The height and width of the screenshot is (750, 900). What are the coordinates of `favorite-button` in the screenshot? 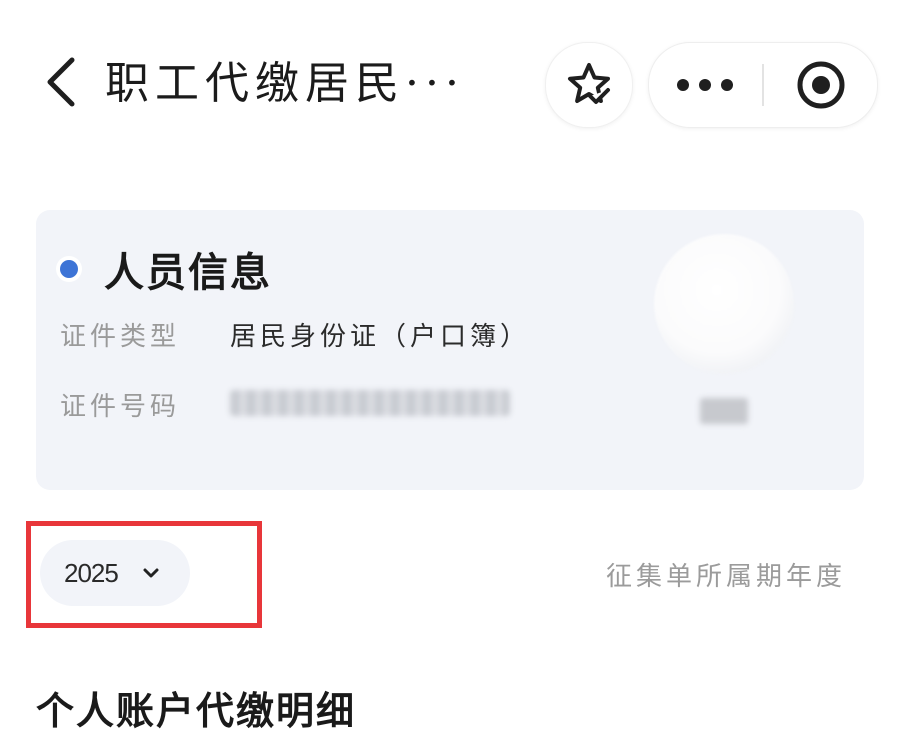 It's located at (589, 85).